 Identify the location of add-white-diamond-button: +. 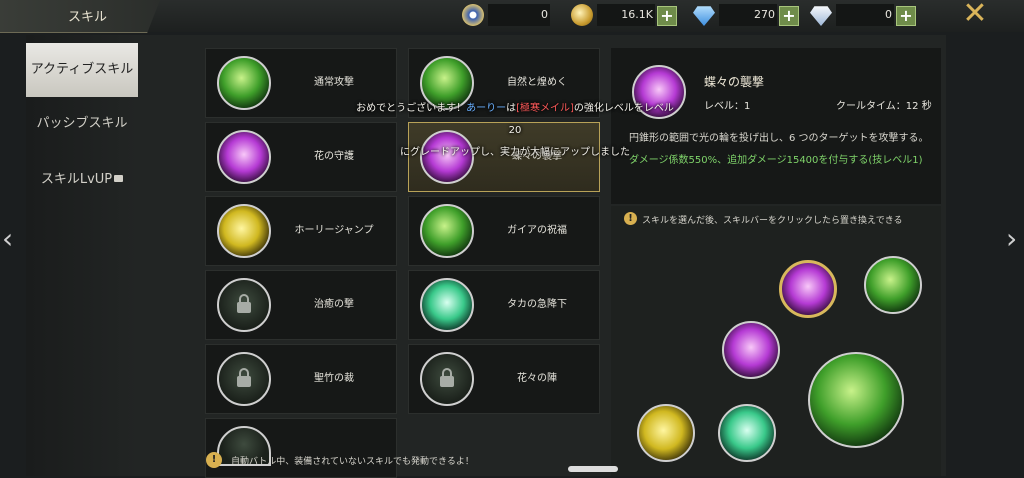
(906, 16).